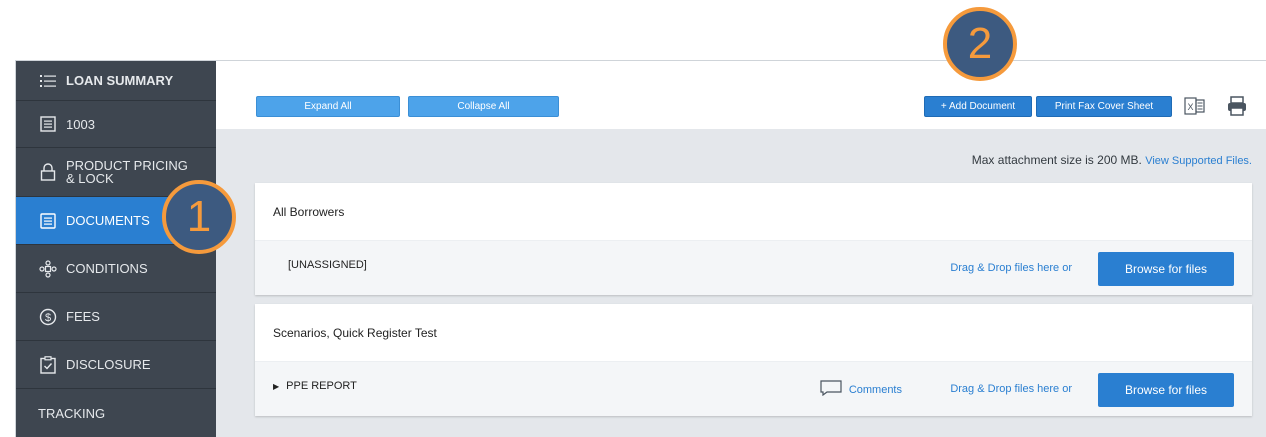  What do you see at coordinates (980, 44) in the screenshot?
I see `callout-two: 2` at bounding box center [980, 44].